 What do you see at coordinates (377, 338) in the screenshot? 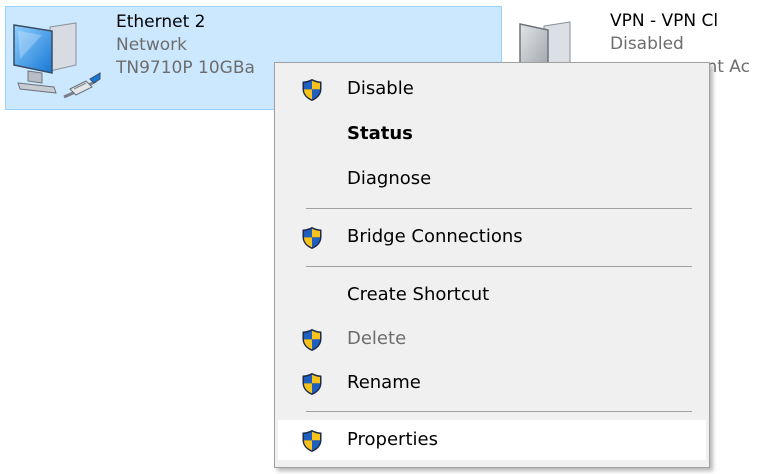
I see `menu-item-label: Delete` at bounding box center [377, 338].